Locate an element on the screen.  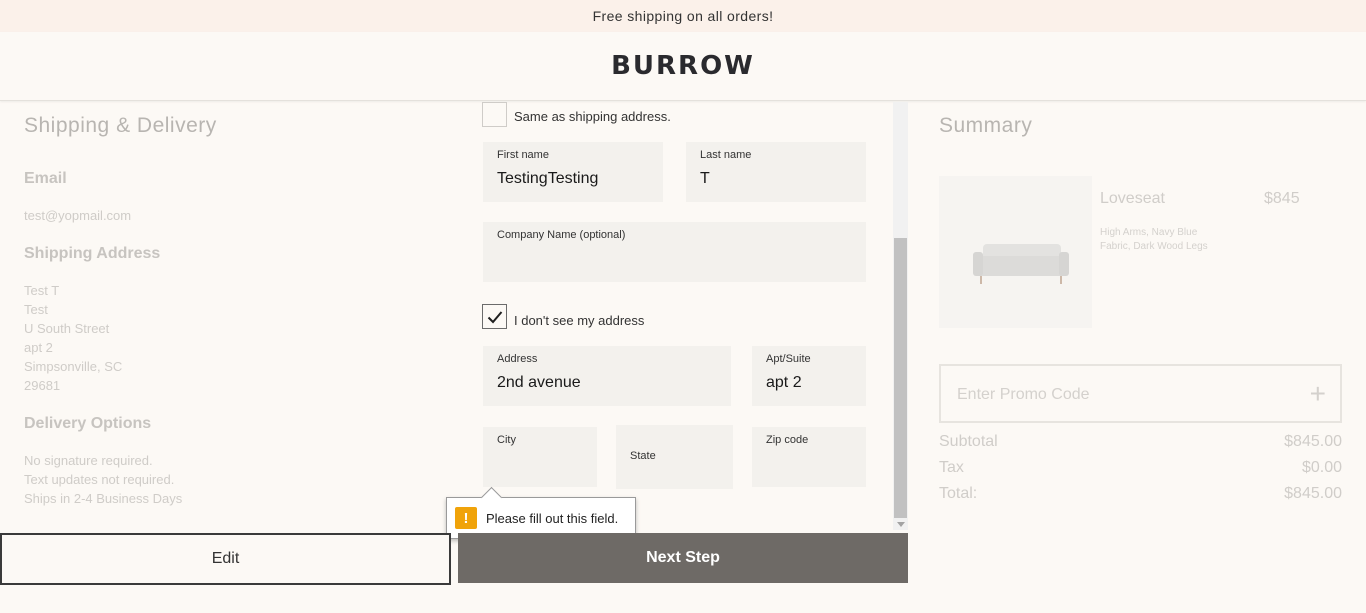
address-line: apt 2 is located at coordinates (38, 347).